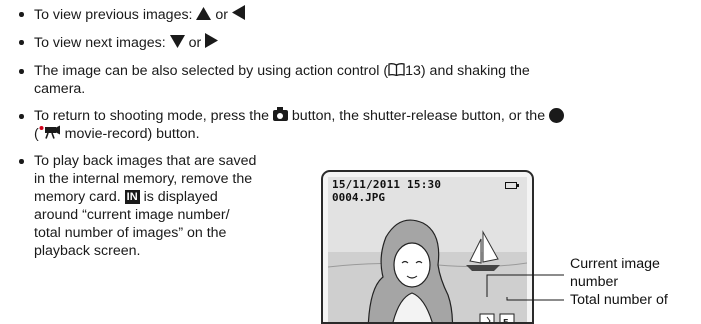  Describe the element at coordinates (615, 273) in the screenshot. I see `current-image-label: Current image number` at that location.